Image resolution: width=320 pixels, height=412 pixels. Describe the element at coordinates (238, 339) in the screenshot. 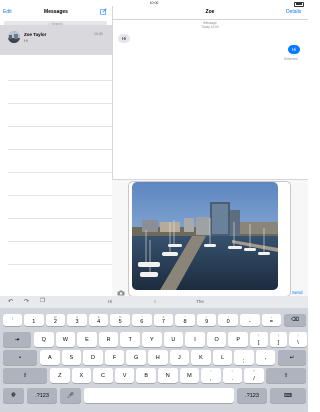

I see `key-p: P` at that location.